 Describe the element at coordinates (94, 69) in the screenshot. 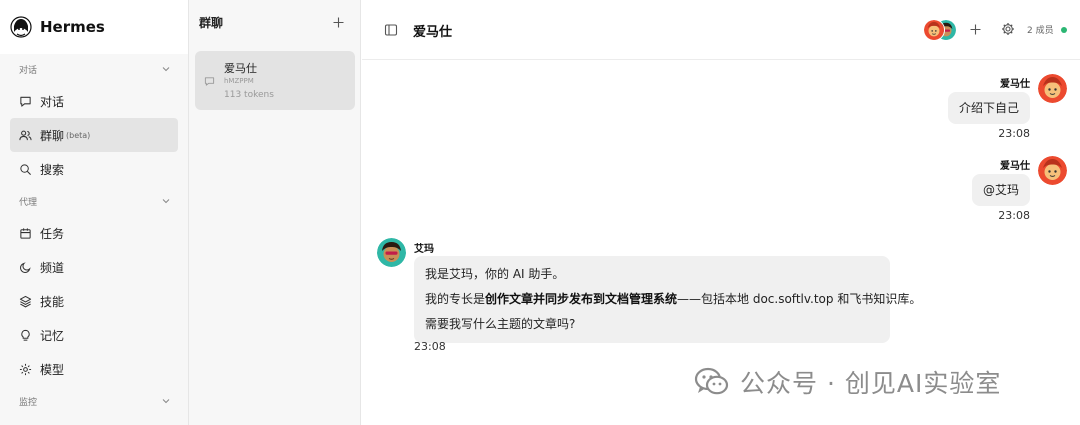

I see `section-header-chat: 对话` at that location.